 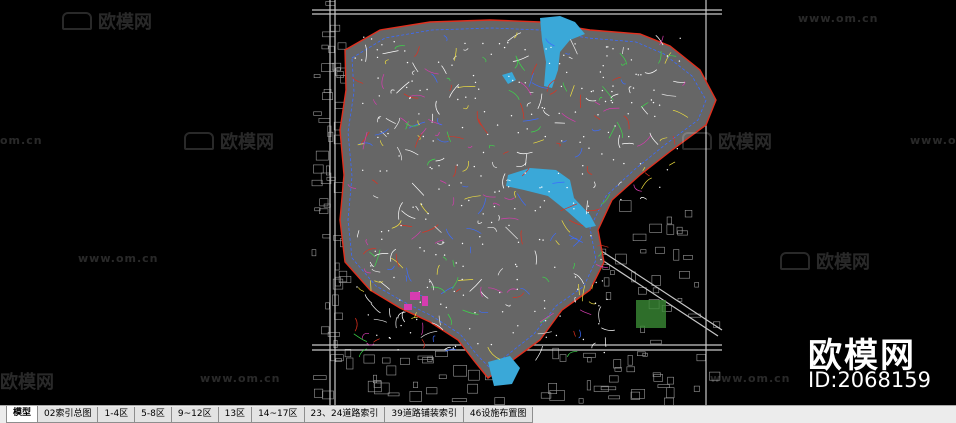 What do you see at coordinates (235, 415) in the screenshot?
I see `layout-tab: 13区` at bounding box center [235, 415].